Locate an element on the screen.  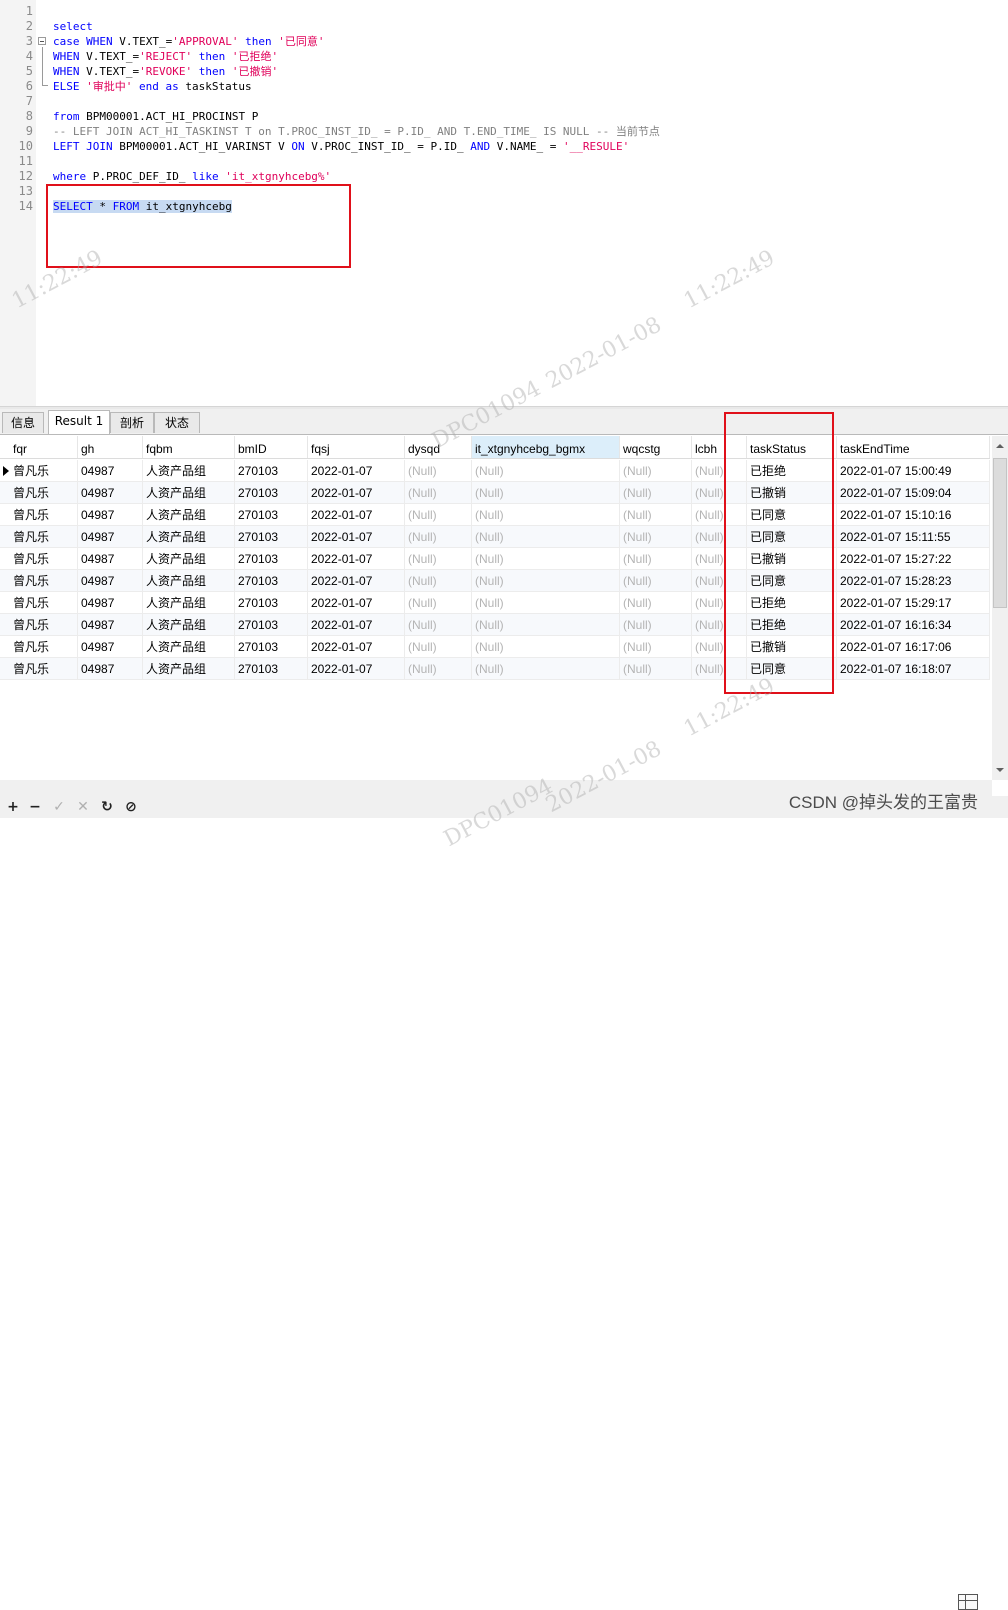
code-line: 1 is located at coordinates (504, 11).